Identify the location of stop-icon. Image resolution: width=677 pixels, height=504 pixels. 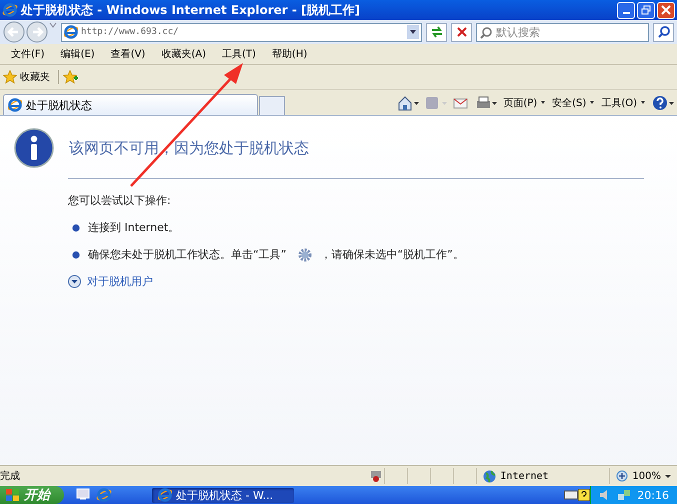
(461, 32).